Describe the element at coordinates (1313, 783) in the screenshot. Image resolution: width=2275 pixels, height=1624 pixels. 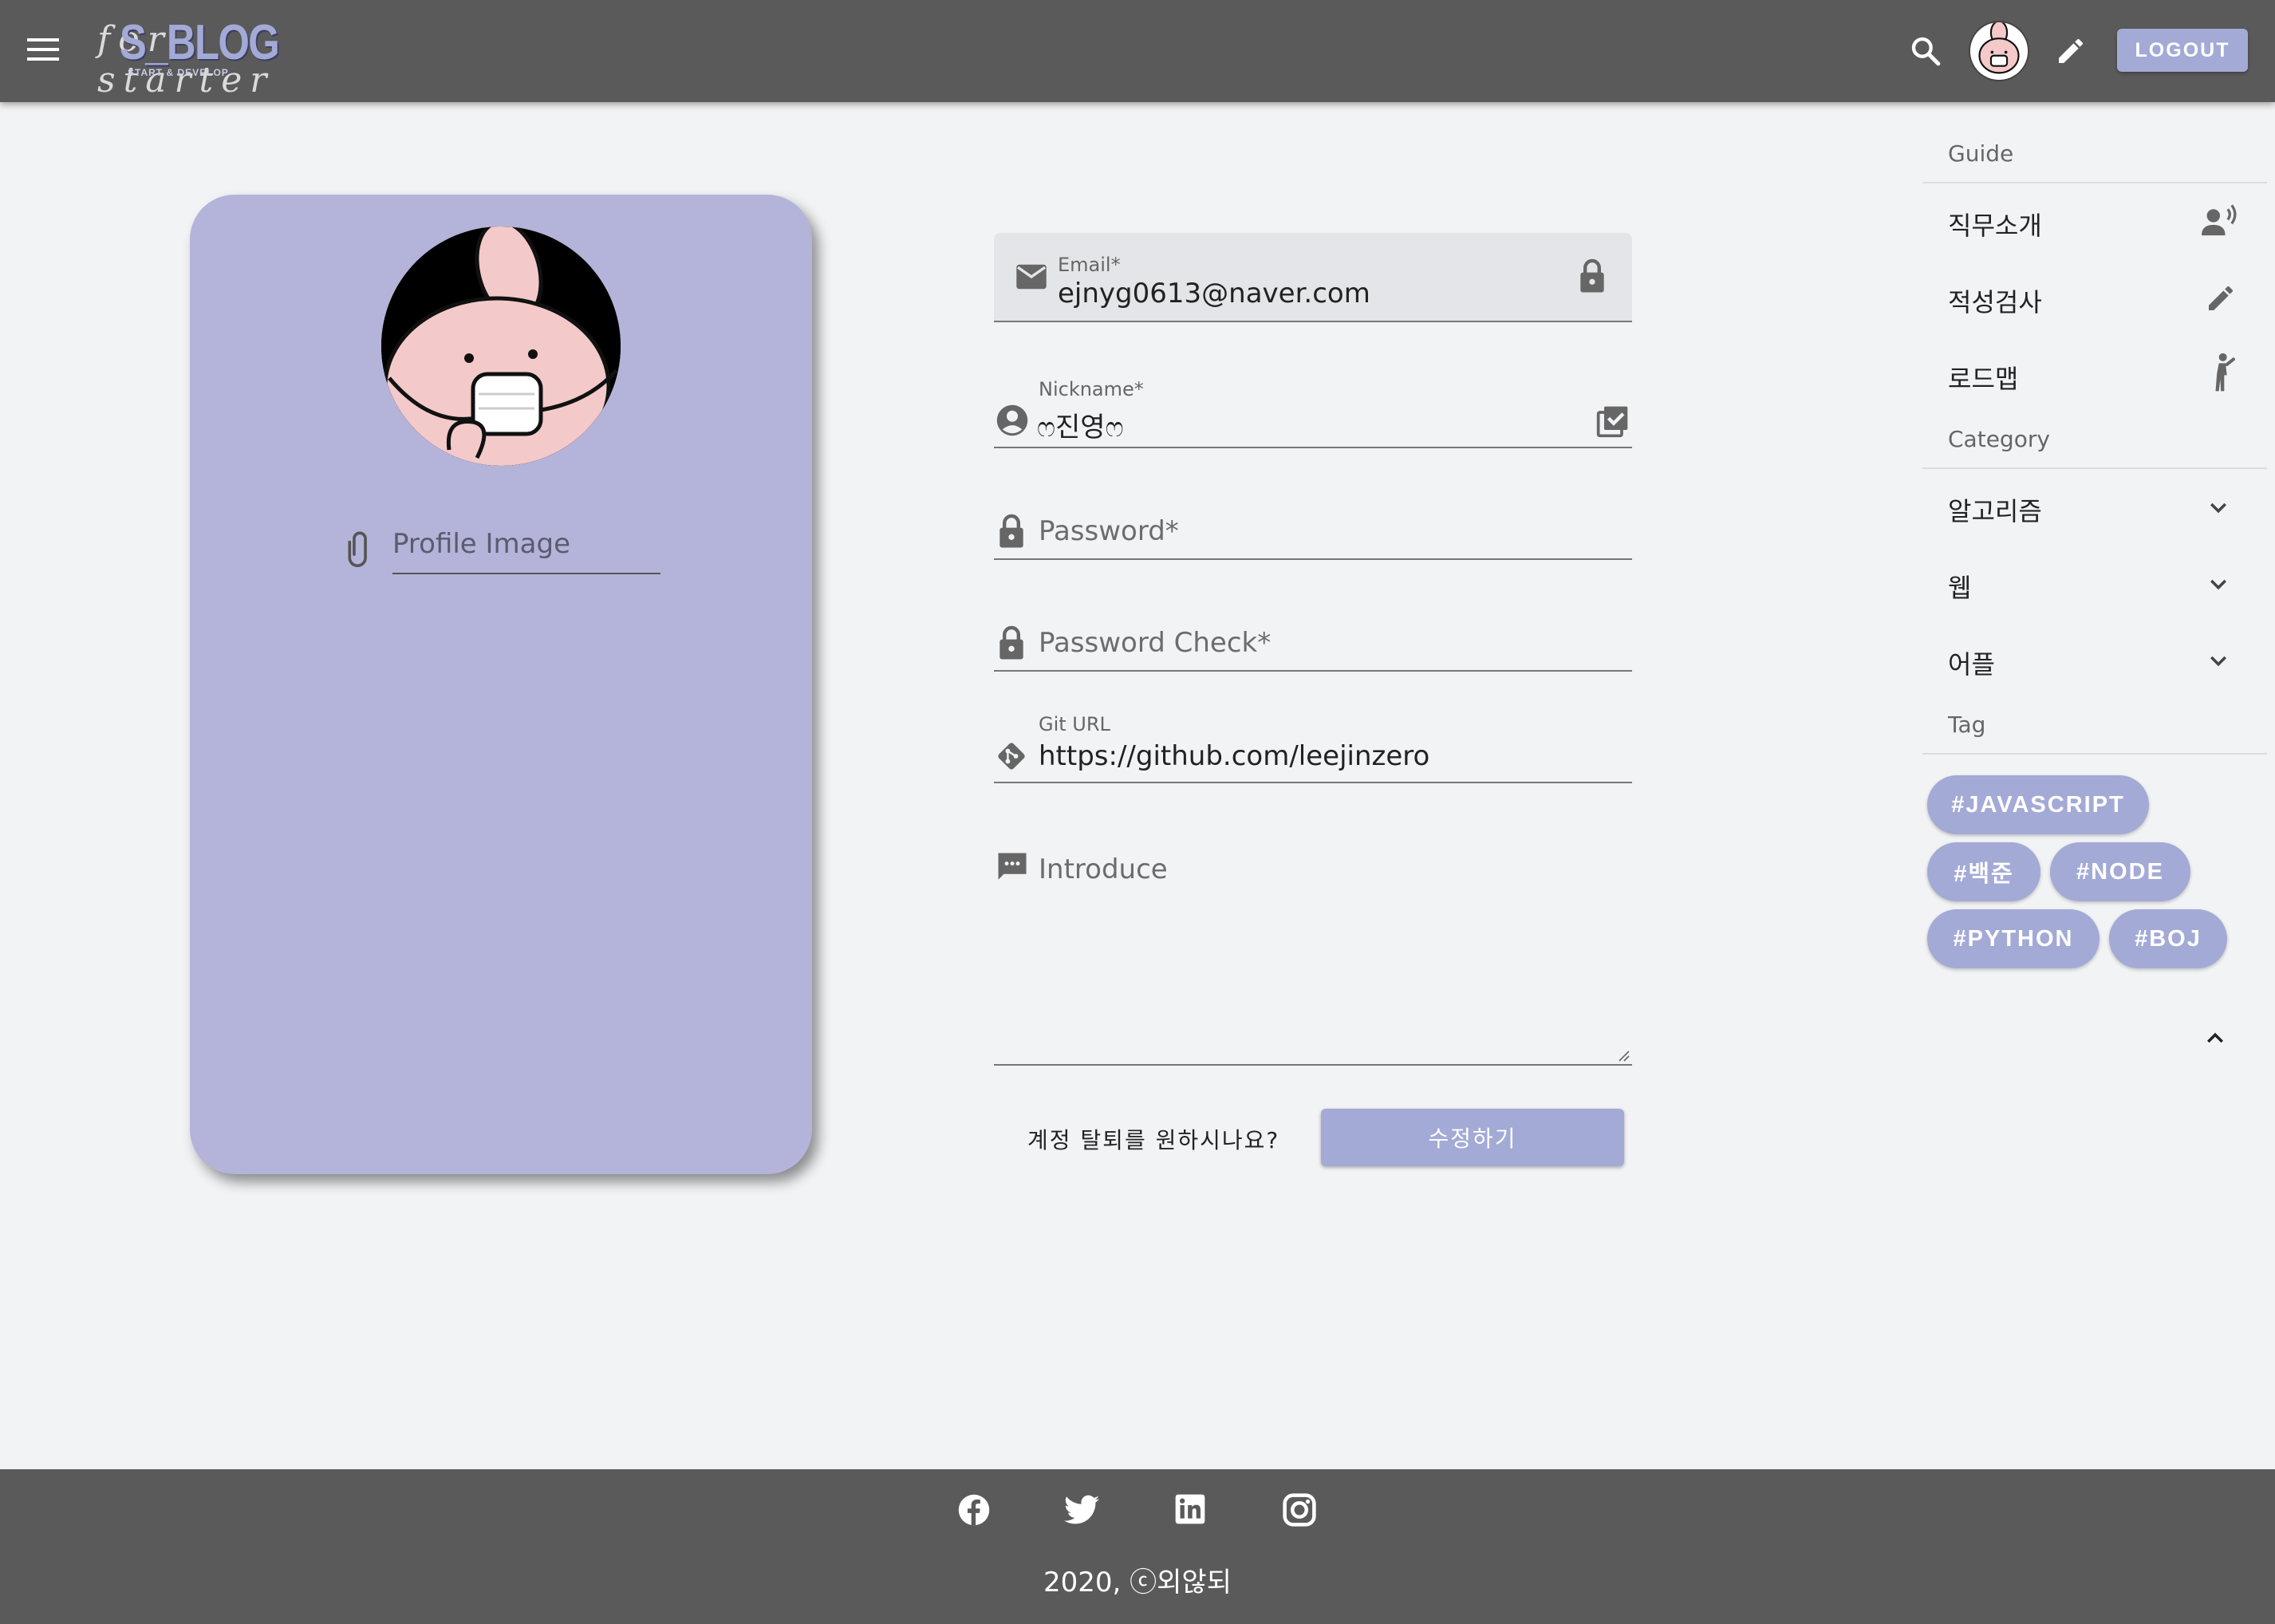
I see `git-url-underline` at that location.